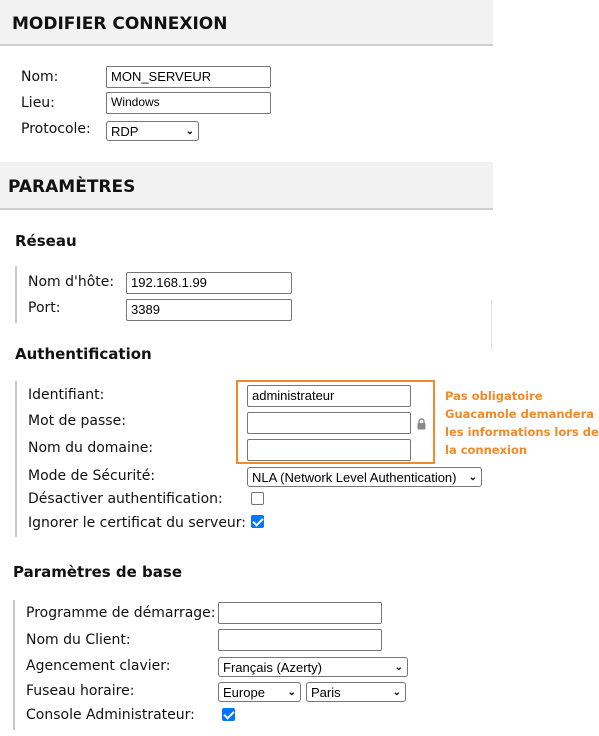 The width and height of the screenshot is (599, 736). Describe the element at coordinates (137, 523) in the screenshot. I see `ignore-cert-label: Ignorer le certificat du serveur:` at that location.